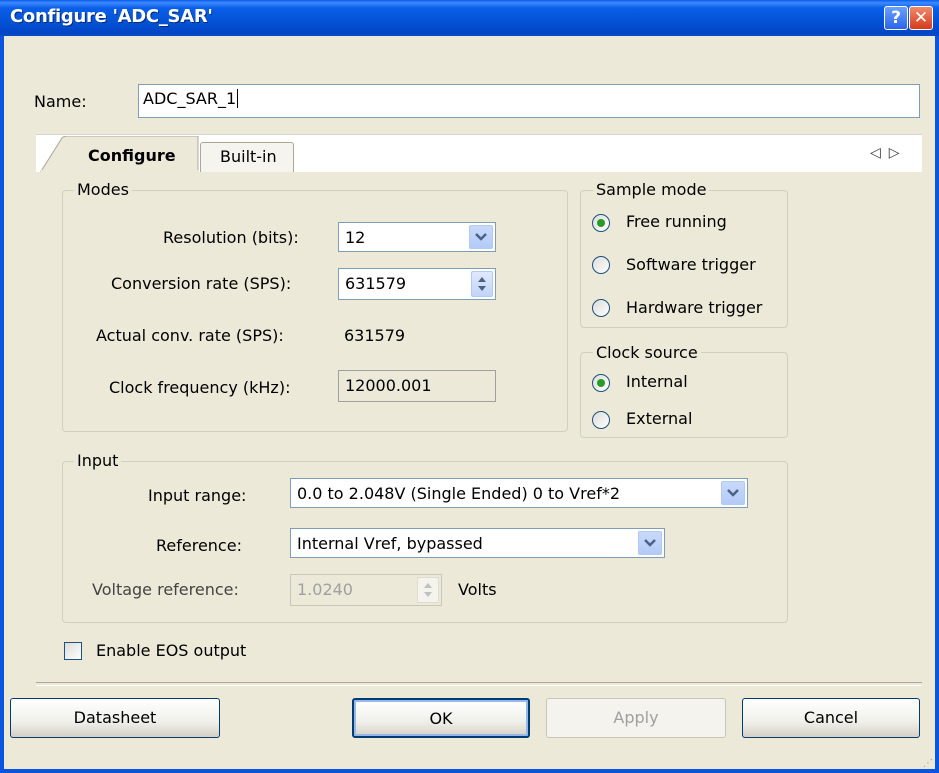 Image resolution: width=939 pixels, height=773 pixels. Describe the element at coordinates (469, 18) in the screenshot. I see `title-bar: Configure 'ADC_SAR' ? ✕` at that location.